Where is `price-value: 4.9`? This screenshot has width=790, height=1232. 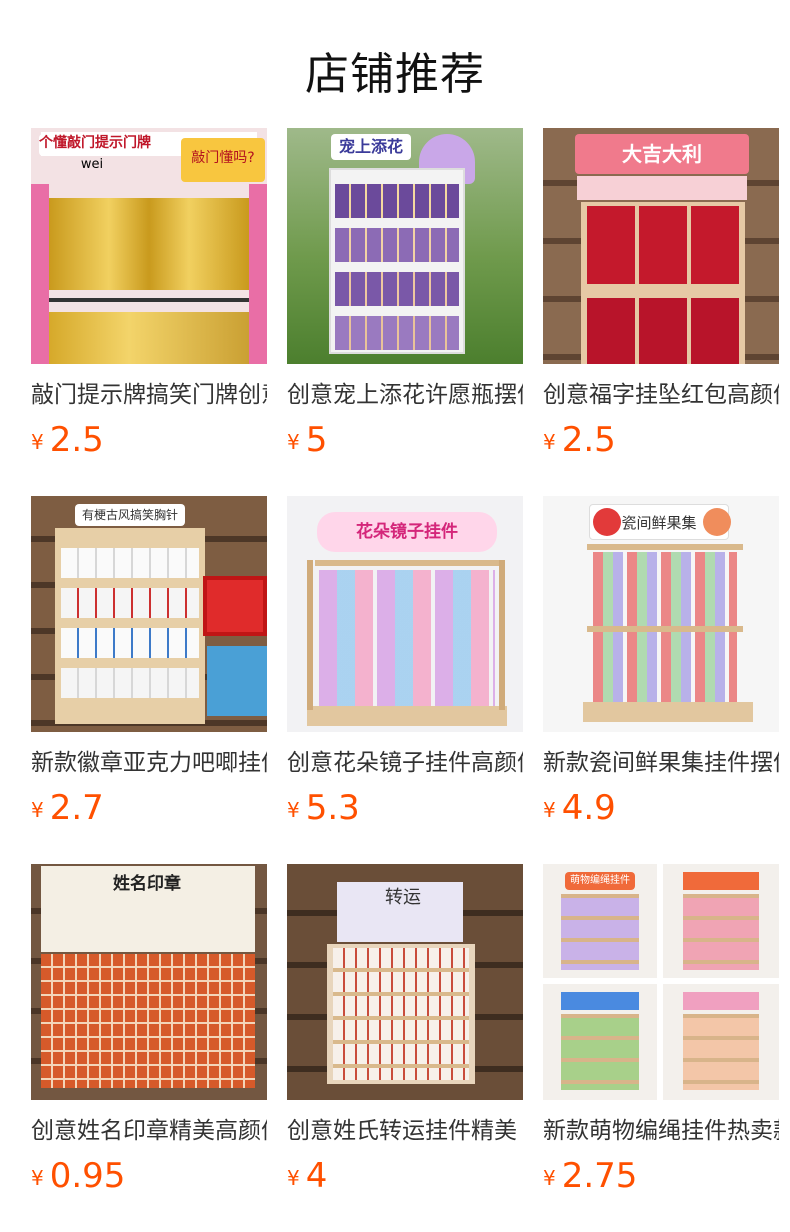 price-value: 4.9 is located at coordinates (588, 808).